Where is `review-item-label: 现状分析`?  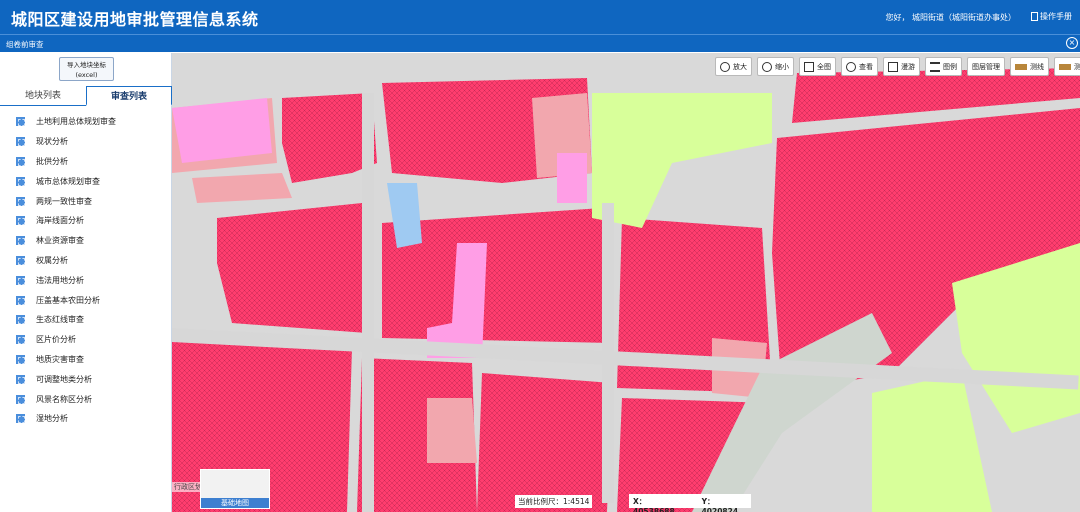 review-item-label: 现状分析 is located at coordinates (52, 142).